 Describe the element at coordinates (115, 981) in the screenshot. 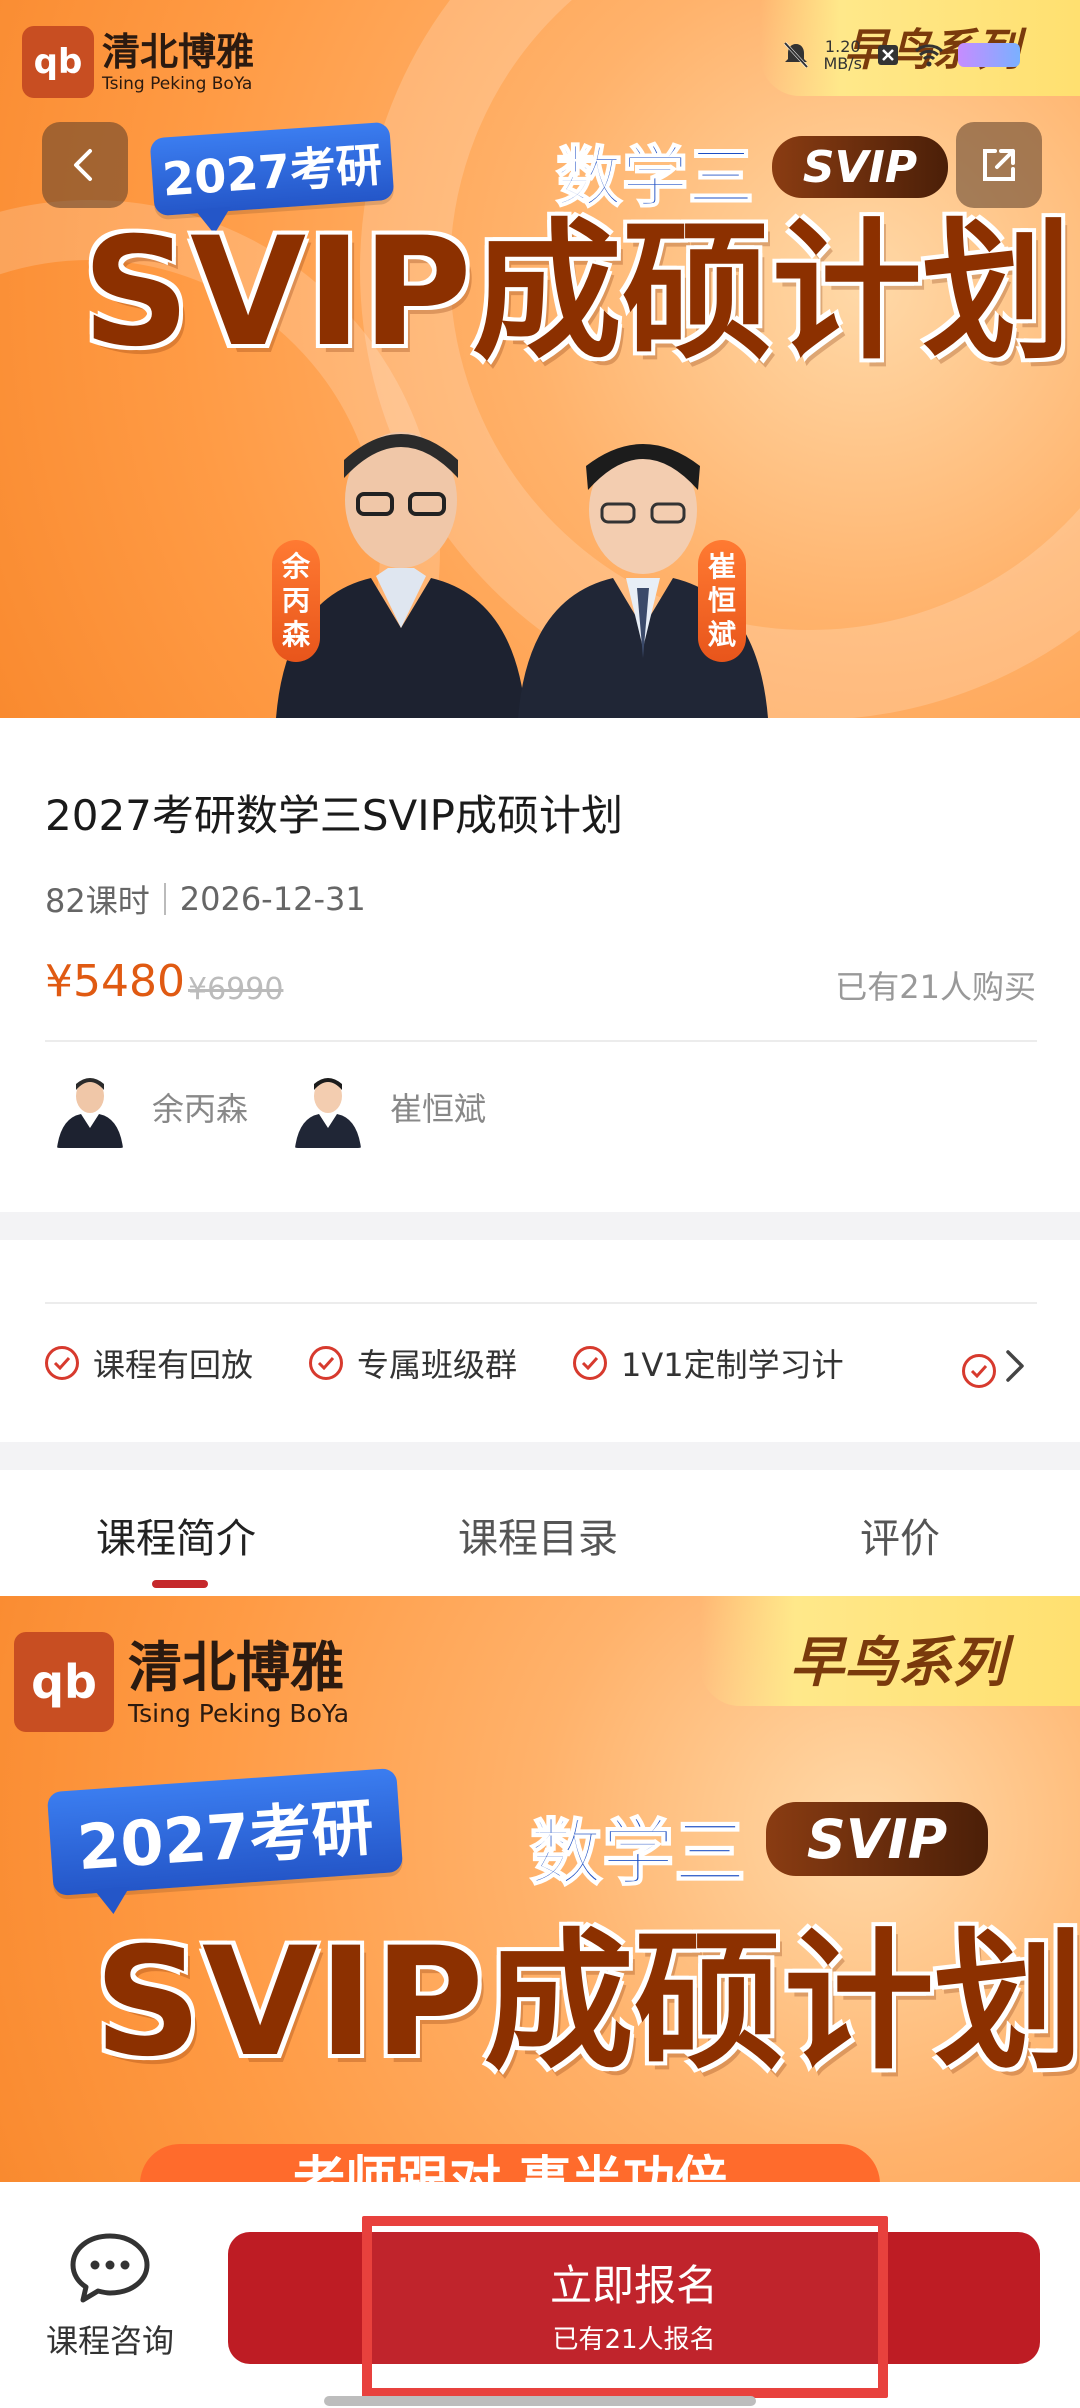

I see `current-price: ¥5480` at that location.